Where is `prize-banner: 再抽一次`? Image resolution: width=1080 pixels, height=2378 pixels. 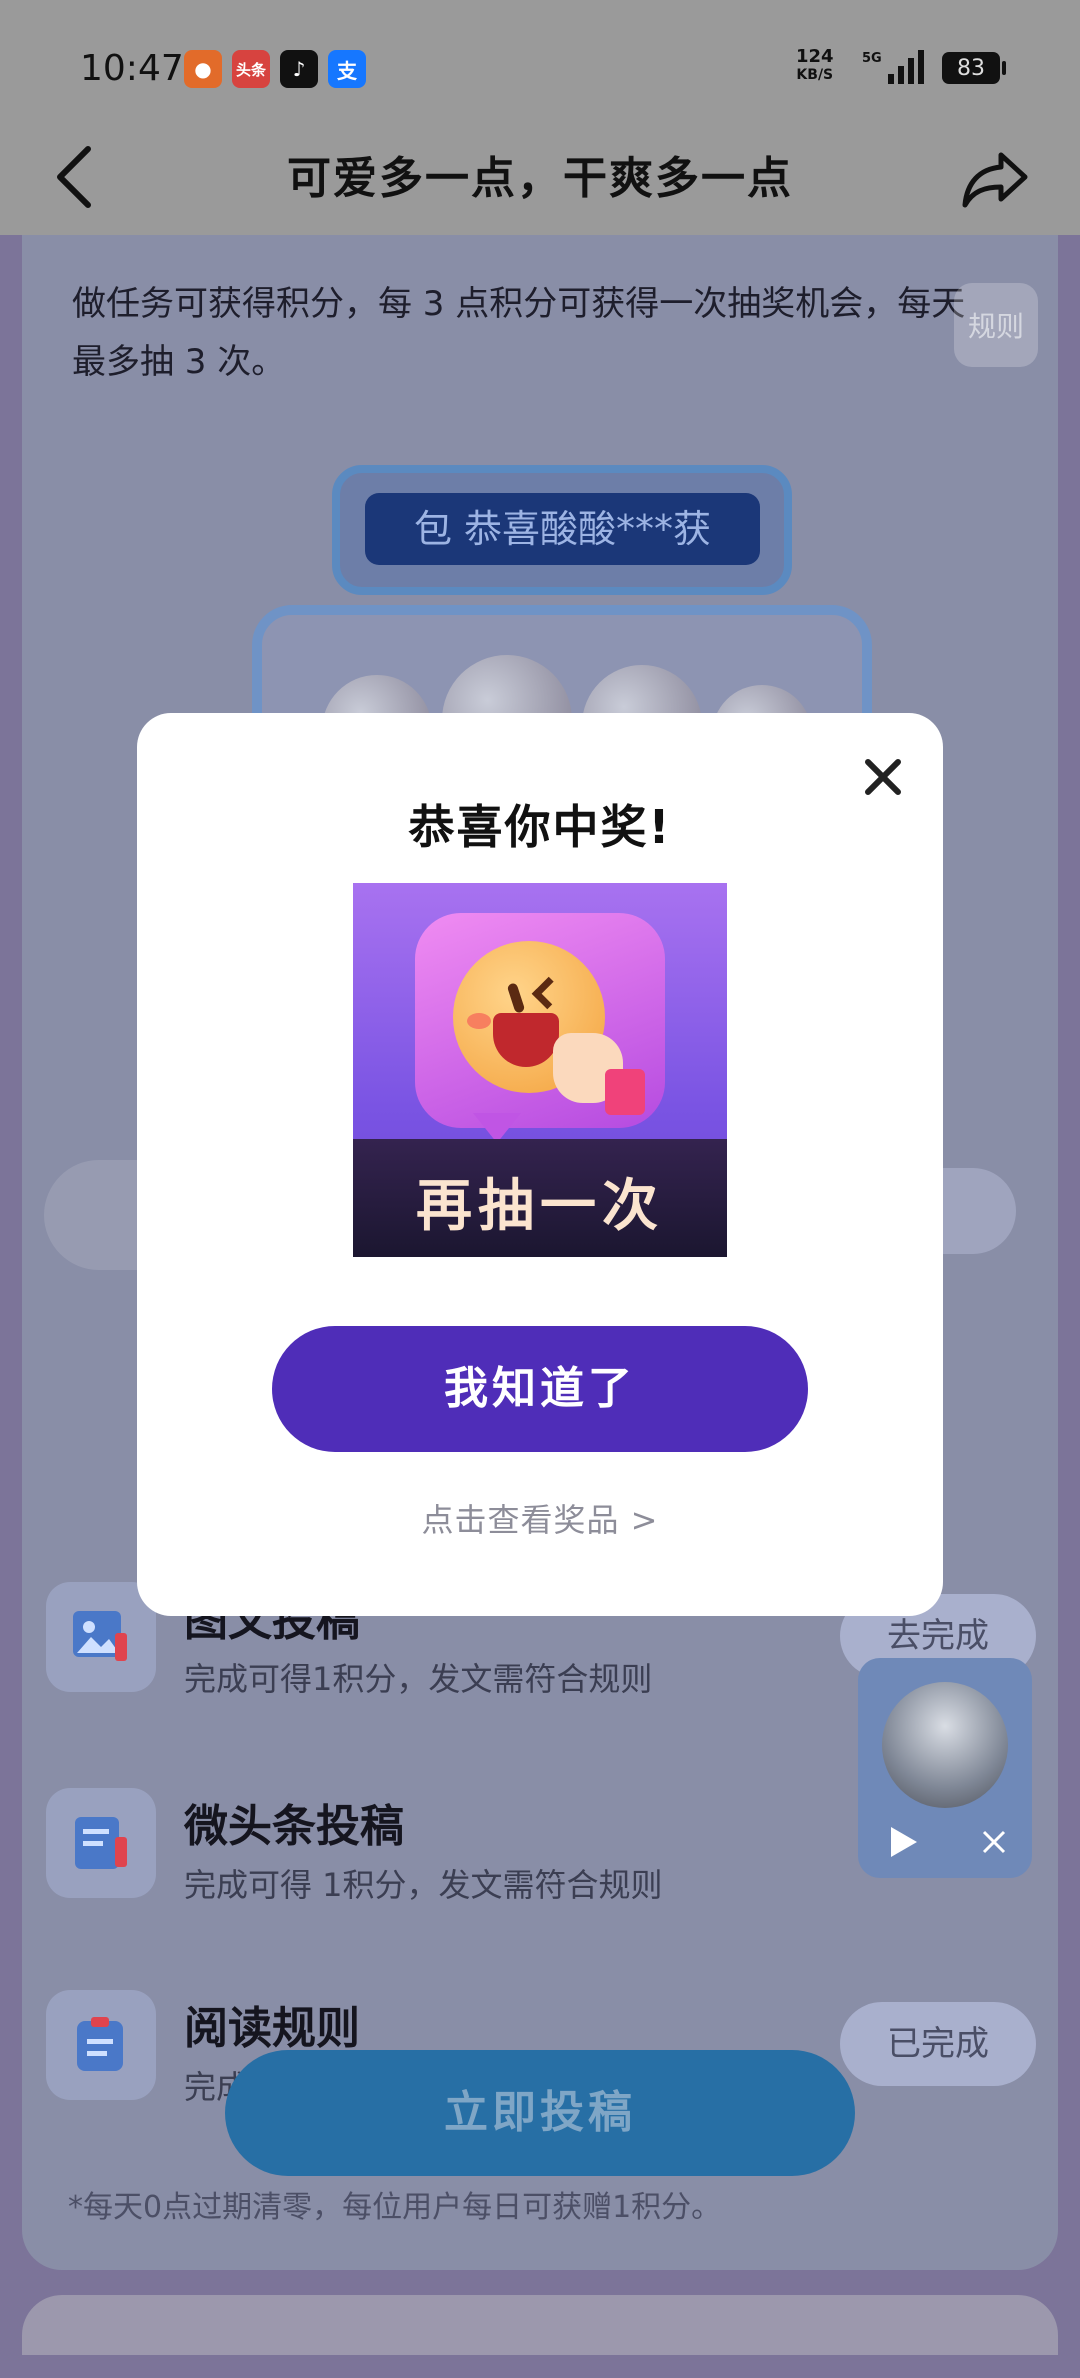
prize-banner: 再抽一次 is located at coordinates (540, 1198).